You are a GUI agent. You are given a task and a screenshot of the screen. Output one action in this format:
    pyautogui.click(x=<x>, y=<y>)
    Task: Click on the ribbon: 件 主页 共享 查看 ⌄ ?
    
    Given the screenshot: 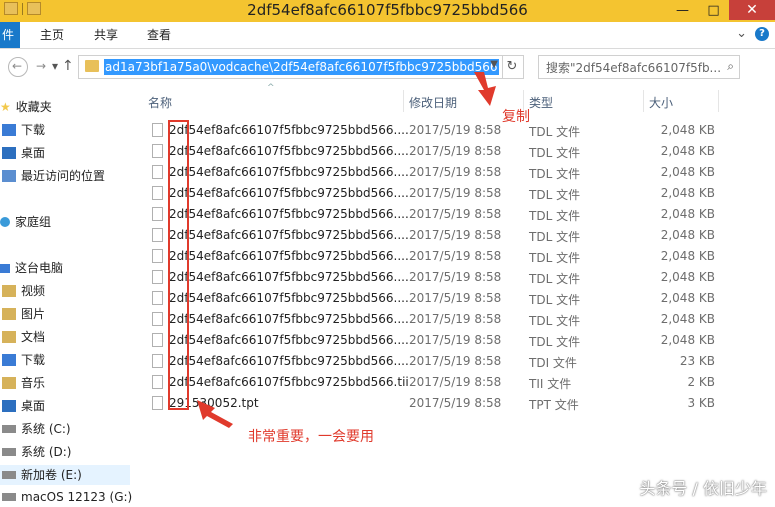 What is the action you would take?
    pyautogui.click(x=387, y=35)
    